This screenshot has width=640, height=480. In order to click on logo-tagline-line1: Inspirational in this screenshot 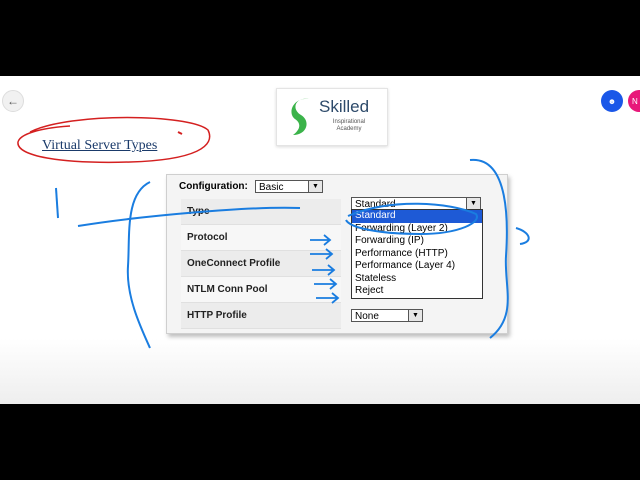, I will do `click(349, 122)`.